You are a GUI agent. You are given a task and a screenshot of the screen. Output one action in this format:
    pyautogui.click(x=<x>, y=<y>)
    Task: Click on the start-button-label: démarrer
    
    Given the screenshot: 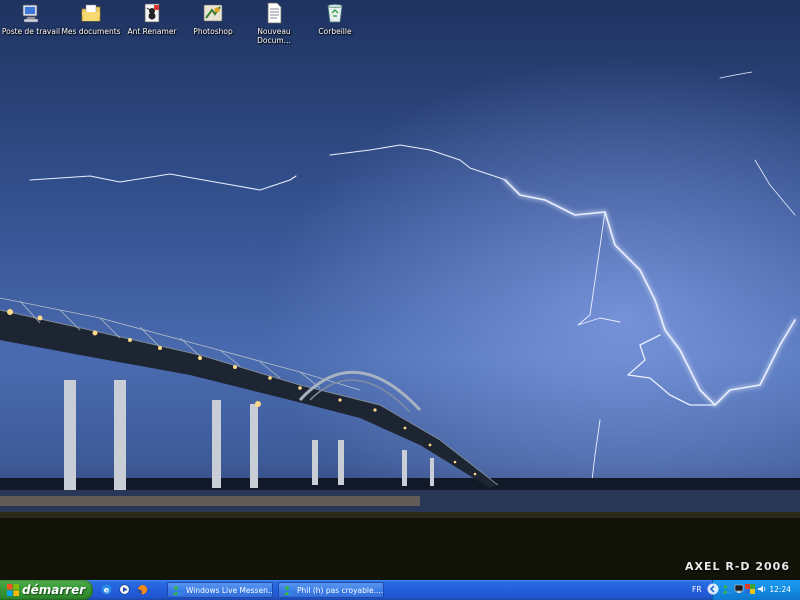 What is the action you would take?
    pyautogui.click(x=54, y=590)
    